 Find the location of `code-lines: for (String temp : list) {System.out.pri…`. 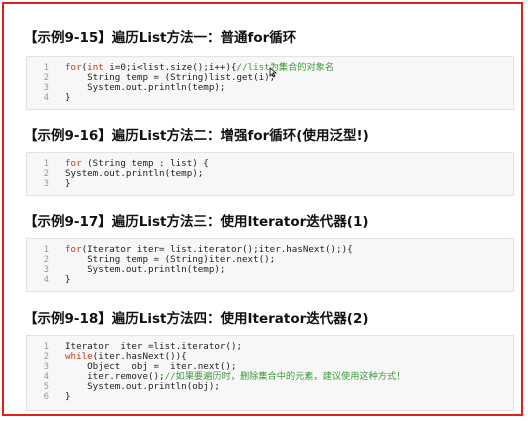

code-lines: for (String temp : list) {System.out.pri… is located at coordinates (137, 174).